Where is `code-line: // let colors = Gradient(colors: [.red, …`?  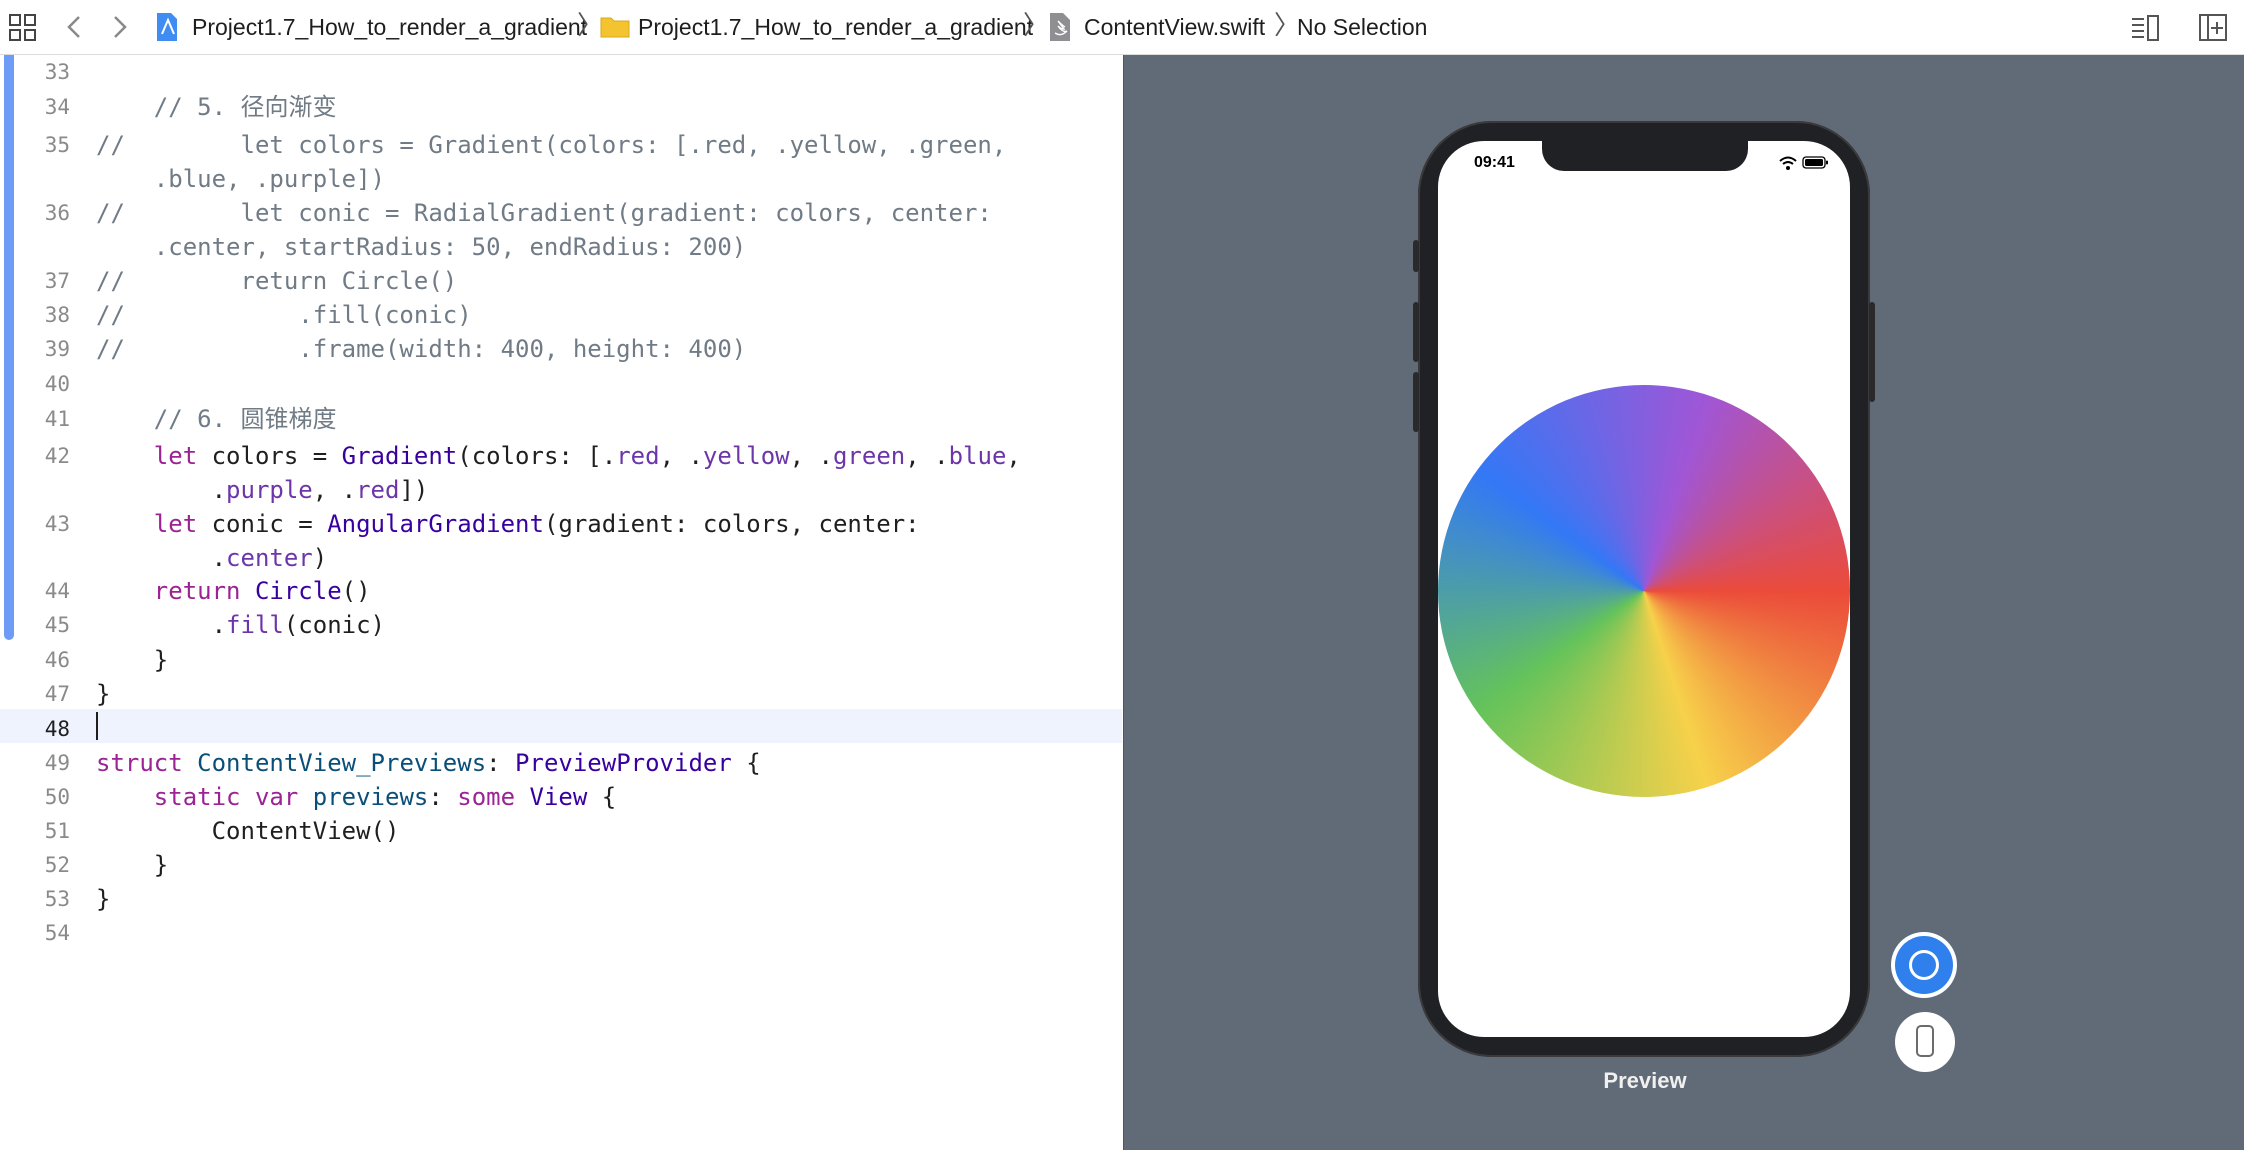 code-line: // let colors = Gradient(colors: [.red, … is located at coordinates (551, 162).